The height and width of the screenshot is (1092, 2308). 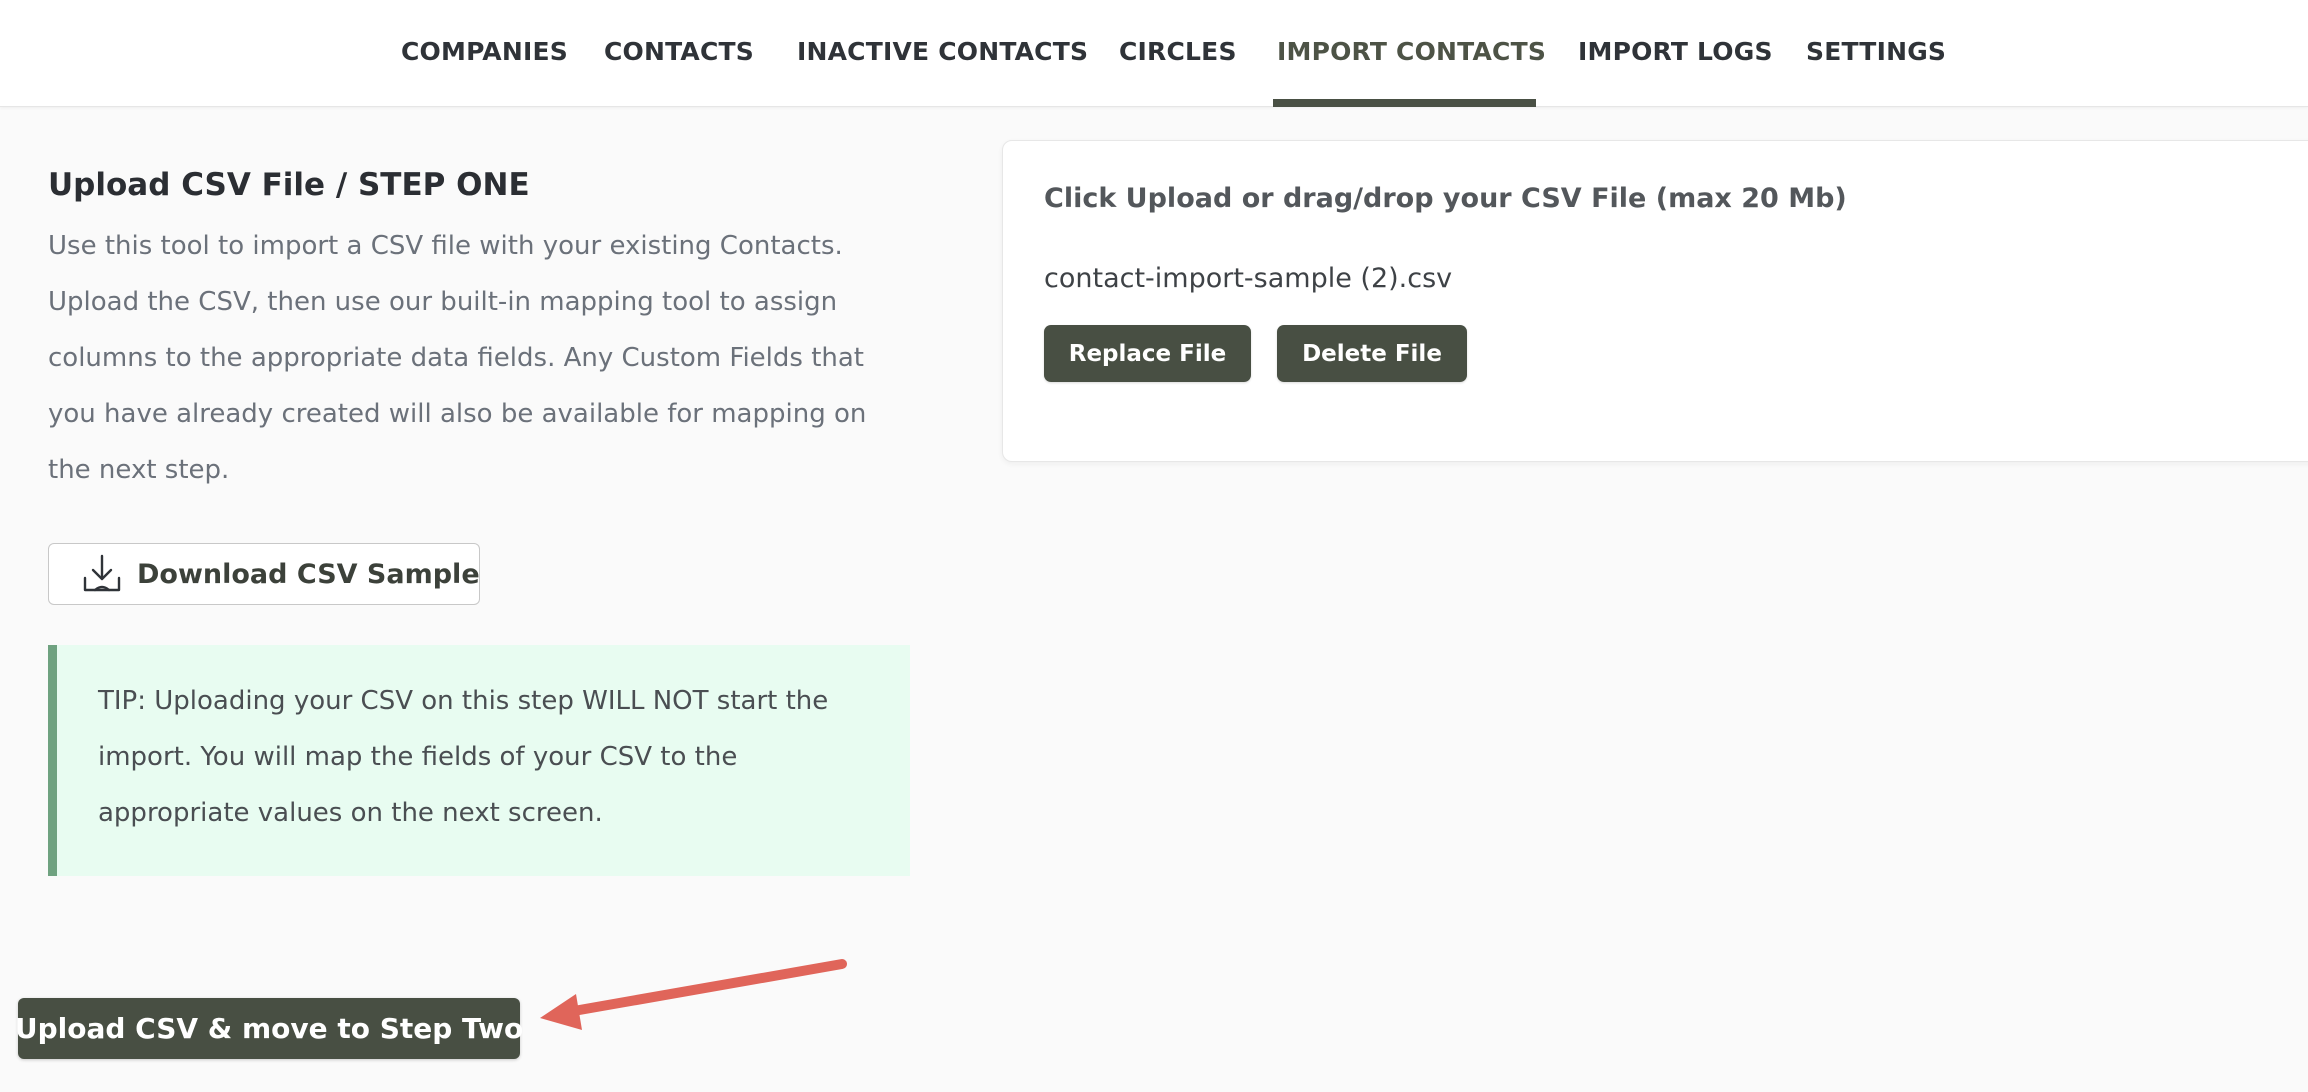 I want to click on delete-file-button: Delete File, so click(x=1372, y=353).